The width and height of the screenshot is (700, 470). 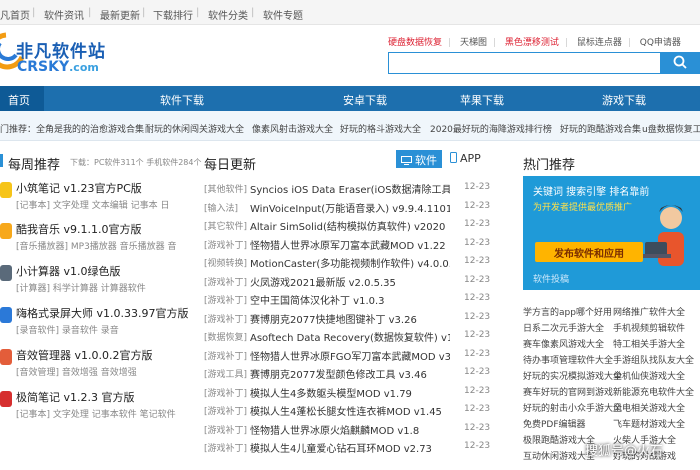 I want to click on topnav-category-link: 软件分类, so click(x=228, y=14).